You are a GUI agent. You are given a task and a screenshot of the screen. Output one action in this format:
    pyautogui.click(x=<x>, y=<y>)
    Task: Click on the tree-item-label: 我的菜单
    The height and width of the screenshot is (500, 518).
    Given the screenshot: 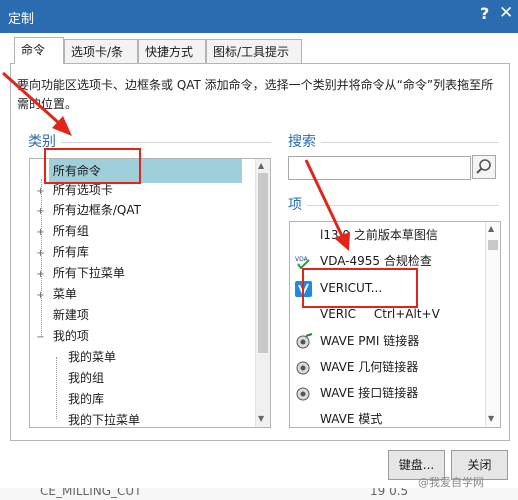 What is the action you would take?
    pyautogui.click(x=92, y=357)
    